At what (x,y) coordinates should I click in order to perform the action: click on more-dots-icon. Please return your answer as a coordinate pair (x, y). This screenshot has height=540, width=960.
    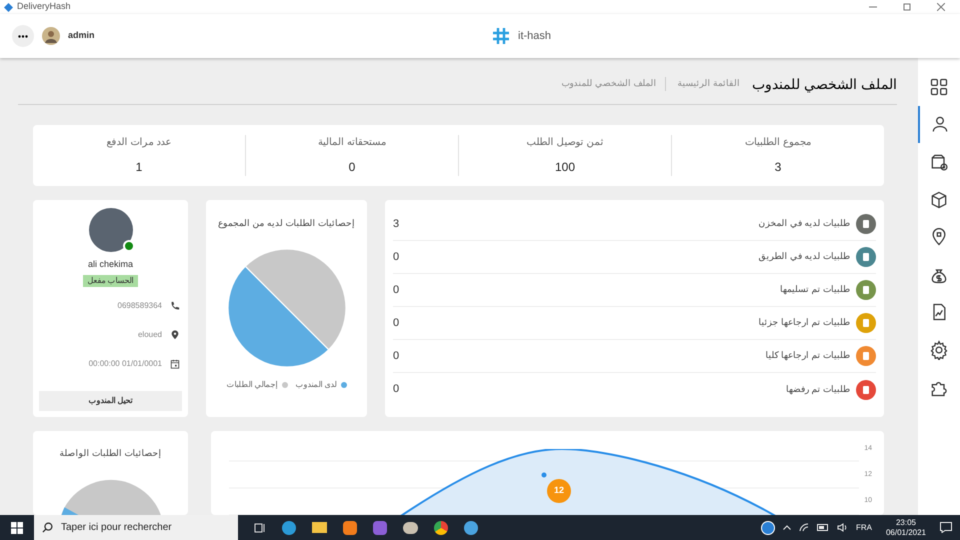
    Looking at the image, I should click on (23, 36).